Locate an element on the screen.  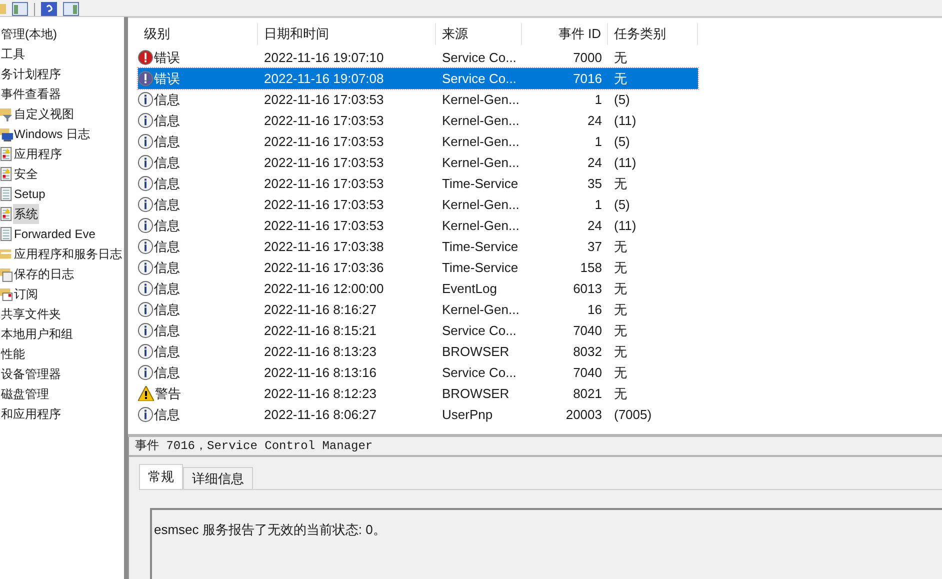
table-cell-text: 2022-11-16 17:03:36 is located at coordinates (324, 267).